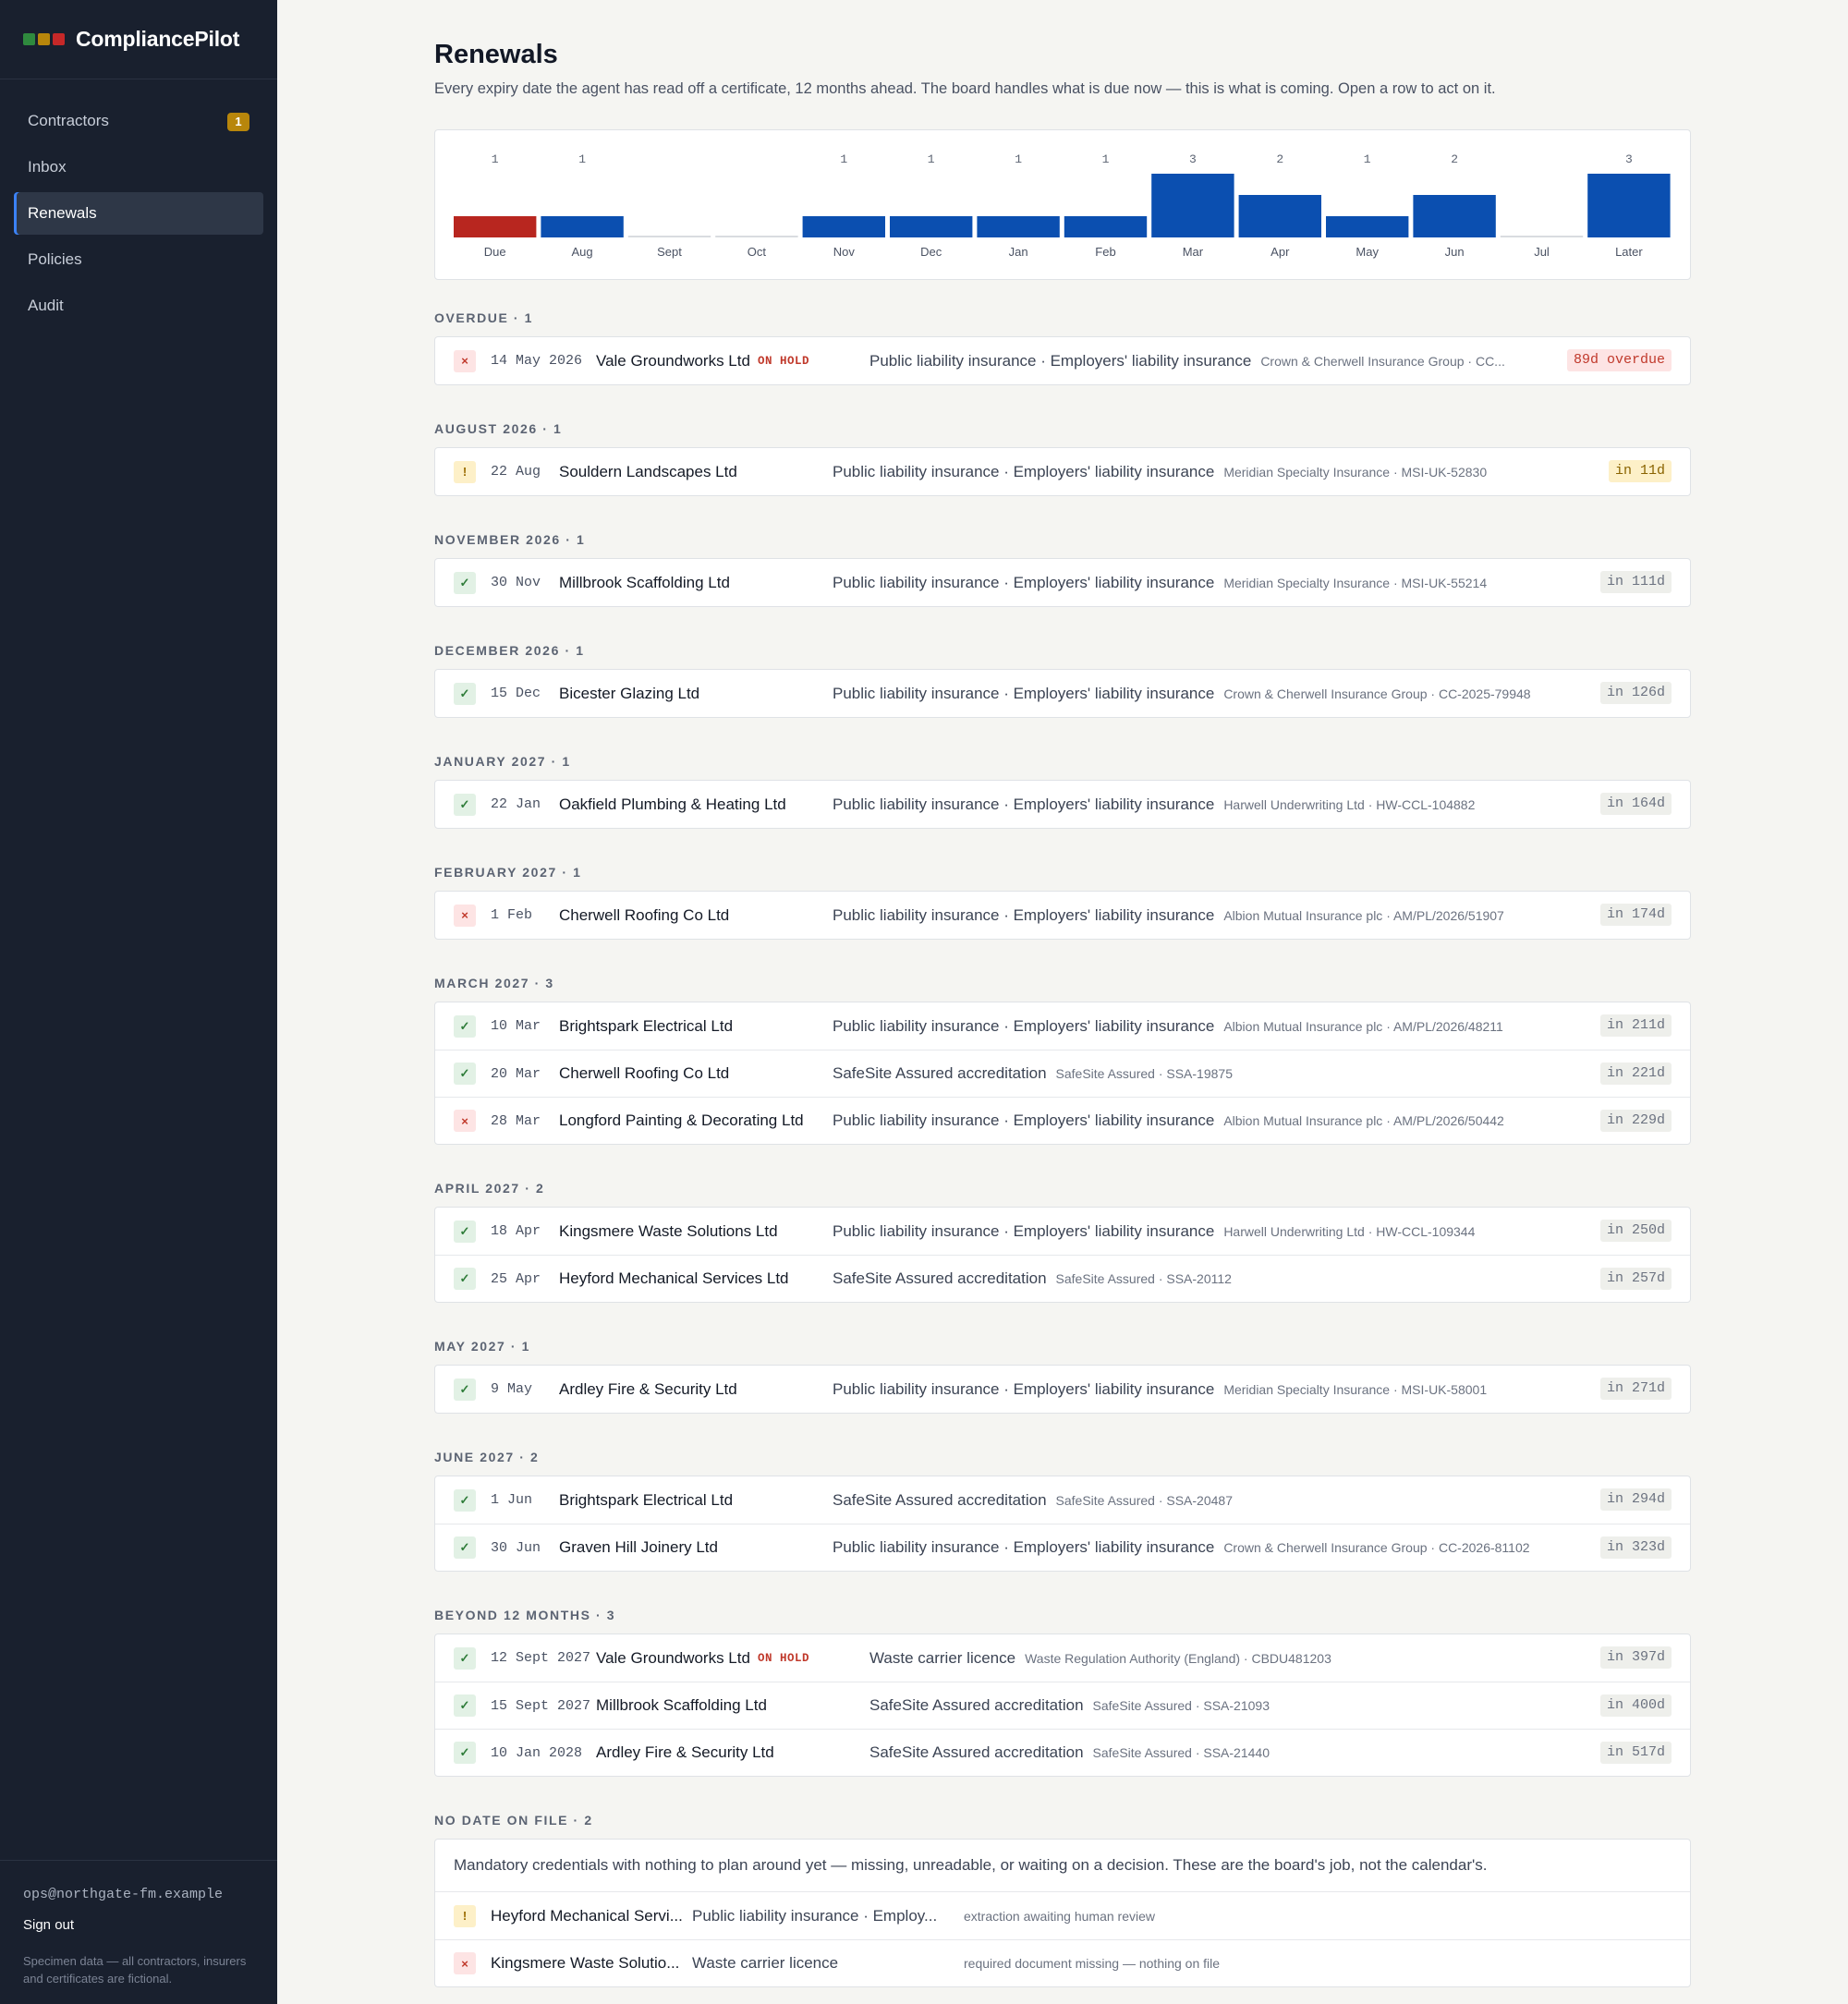  I want to click on on-hold-flag: ON HOLD, so click(783, 1658).